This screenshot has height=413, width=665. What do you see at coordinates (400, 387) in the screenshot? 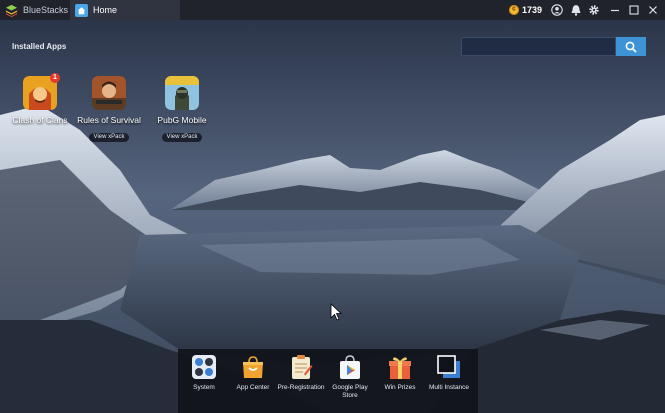
I see `dock-label: Win Prizes` at bounding box center [400, 387].